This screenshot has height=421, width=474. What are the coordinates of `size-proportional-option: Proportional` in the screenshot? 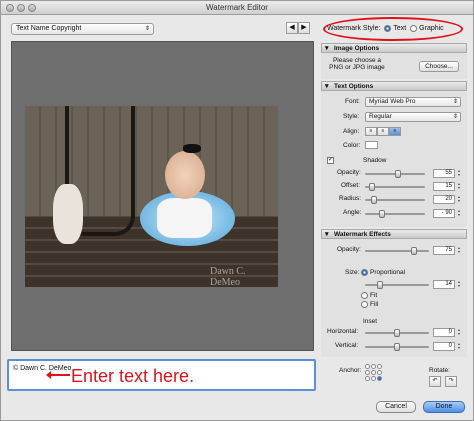 It's located at (382, 272).